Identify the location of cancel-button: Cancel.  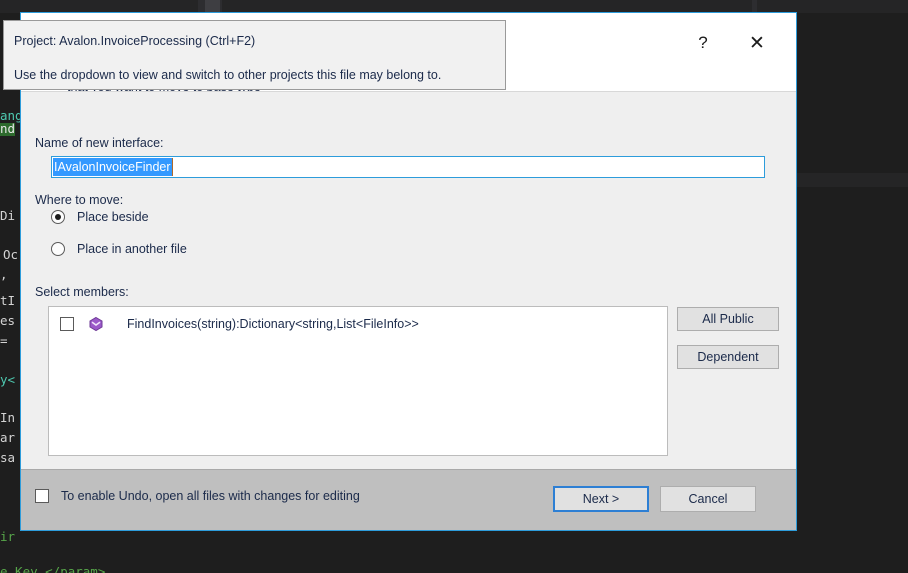
(708, 499).